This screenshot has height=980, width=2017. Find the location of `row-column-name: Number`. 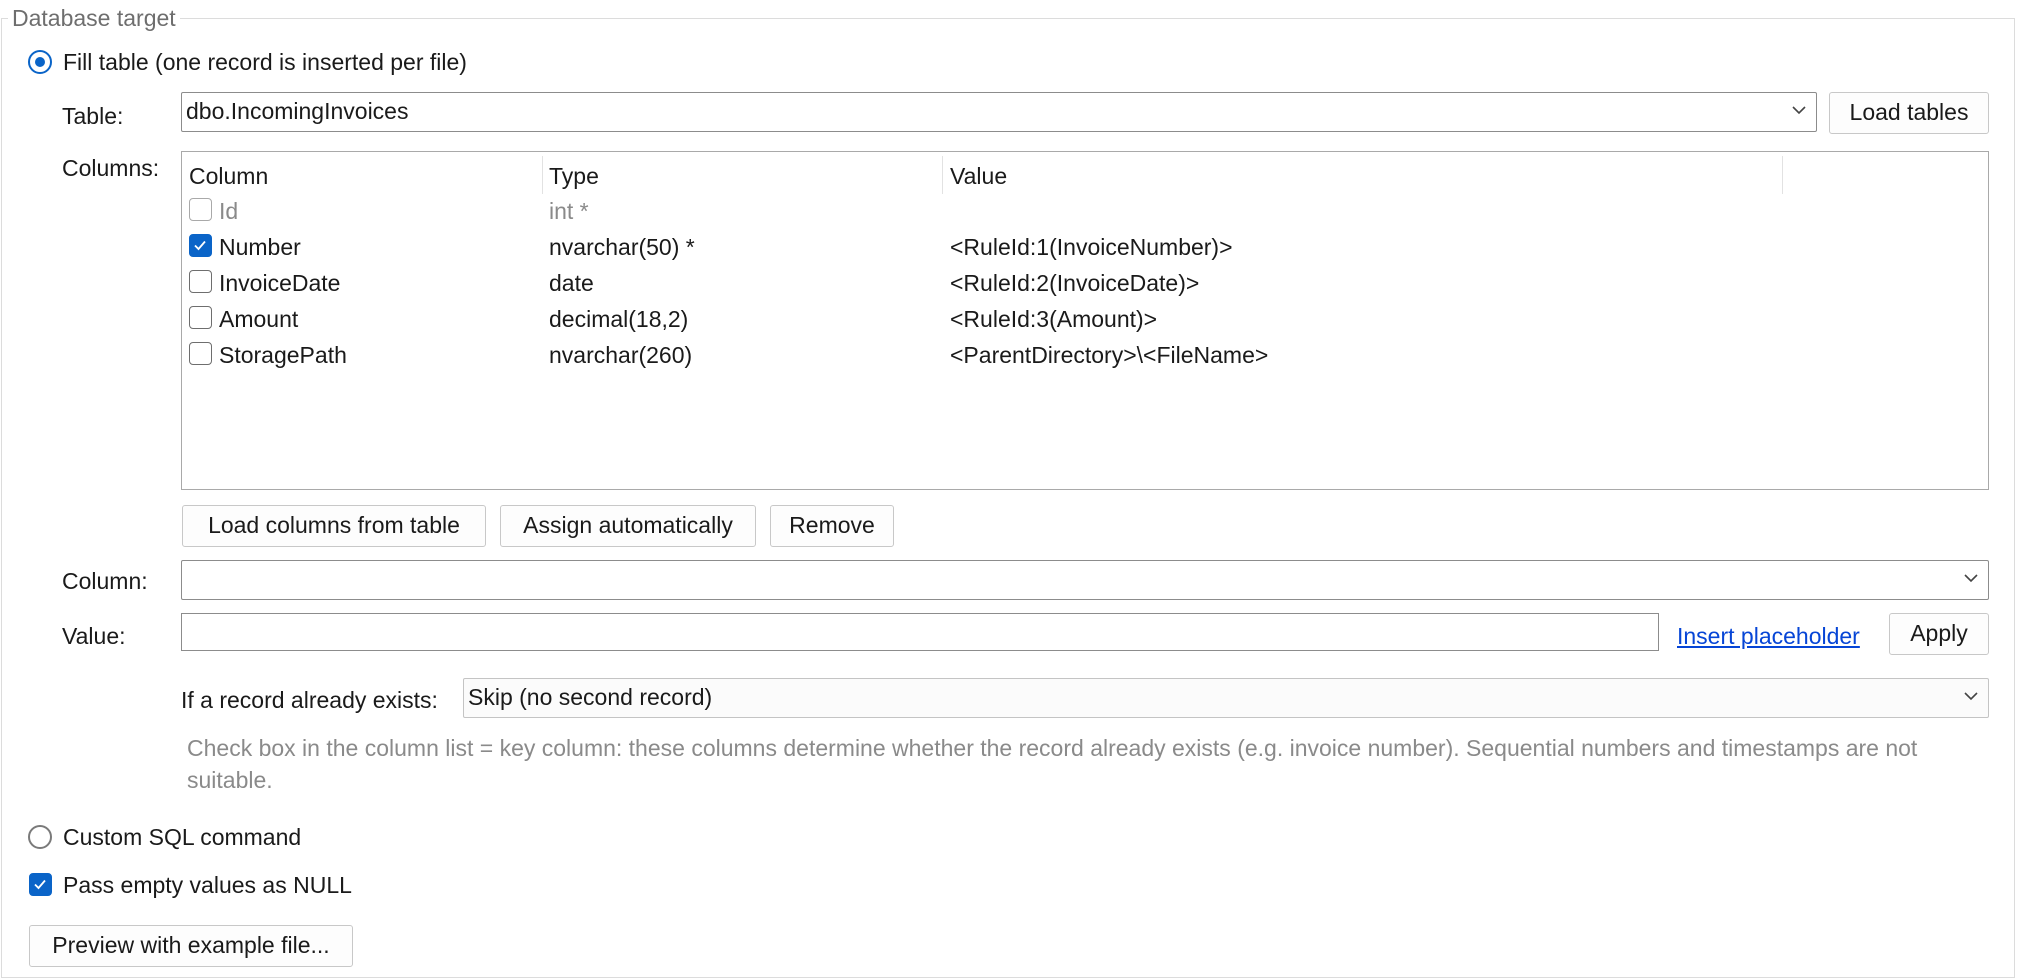

row-column-name: Number is located at coordinates (260, 247).